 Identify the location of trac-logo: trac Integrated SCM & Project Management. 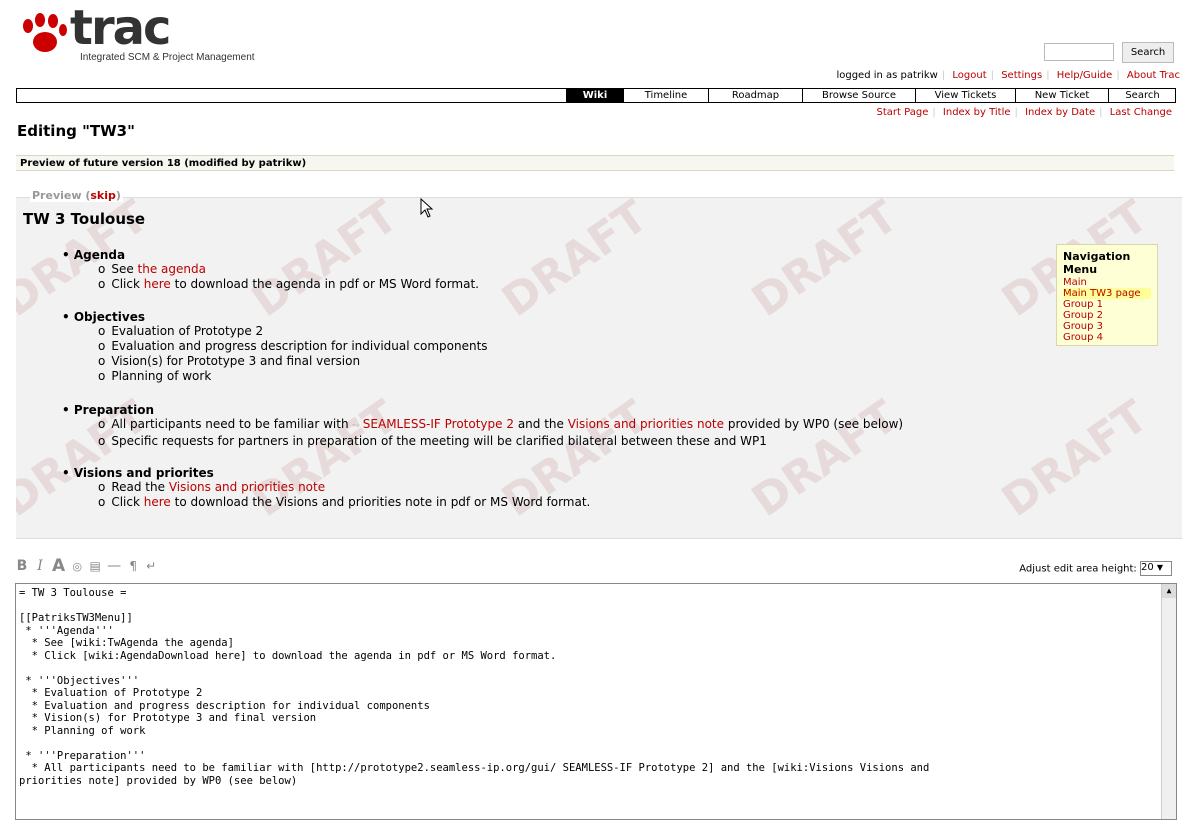
(138, 34).